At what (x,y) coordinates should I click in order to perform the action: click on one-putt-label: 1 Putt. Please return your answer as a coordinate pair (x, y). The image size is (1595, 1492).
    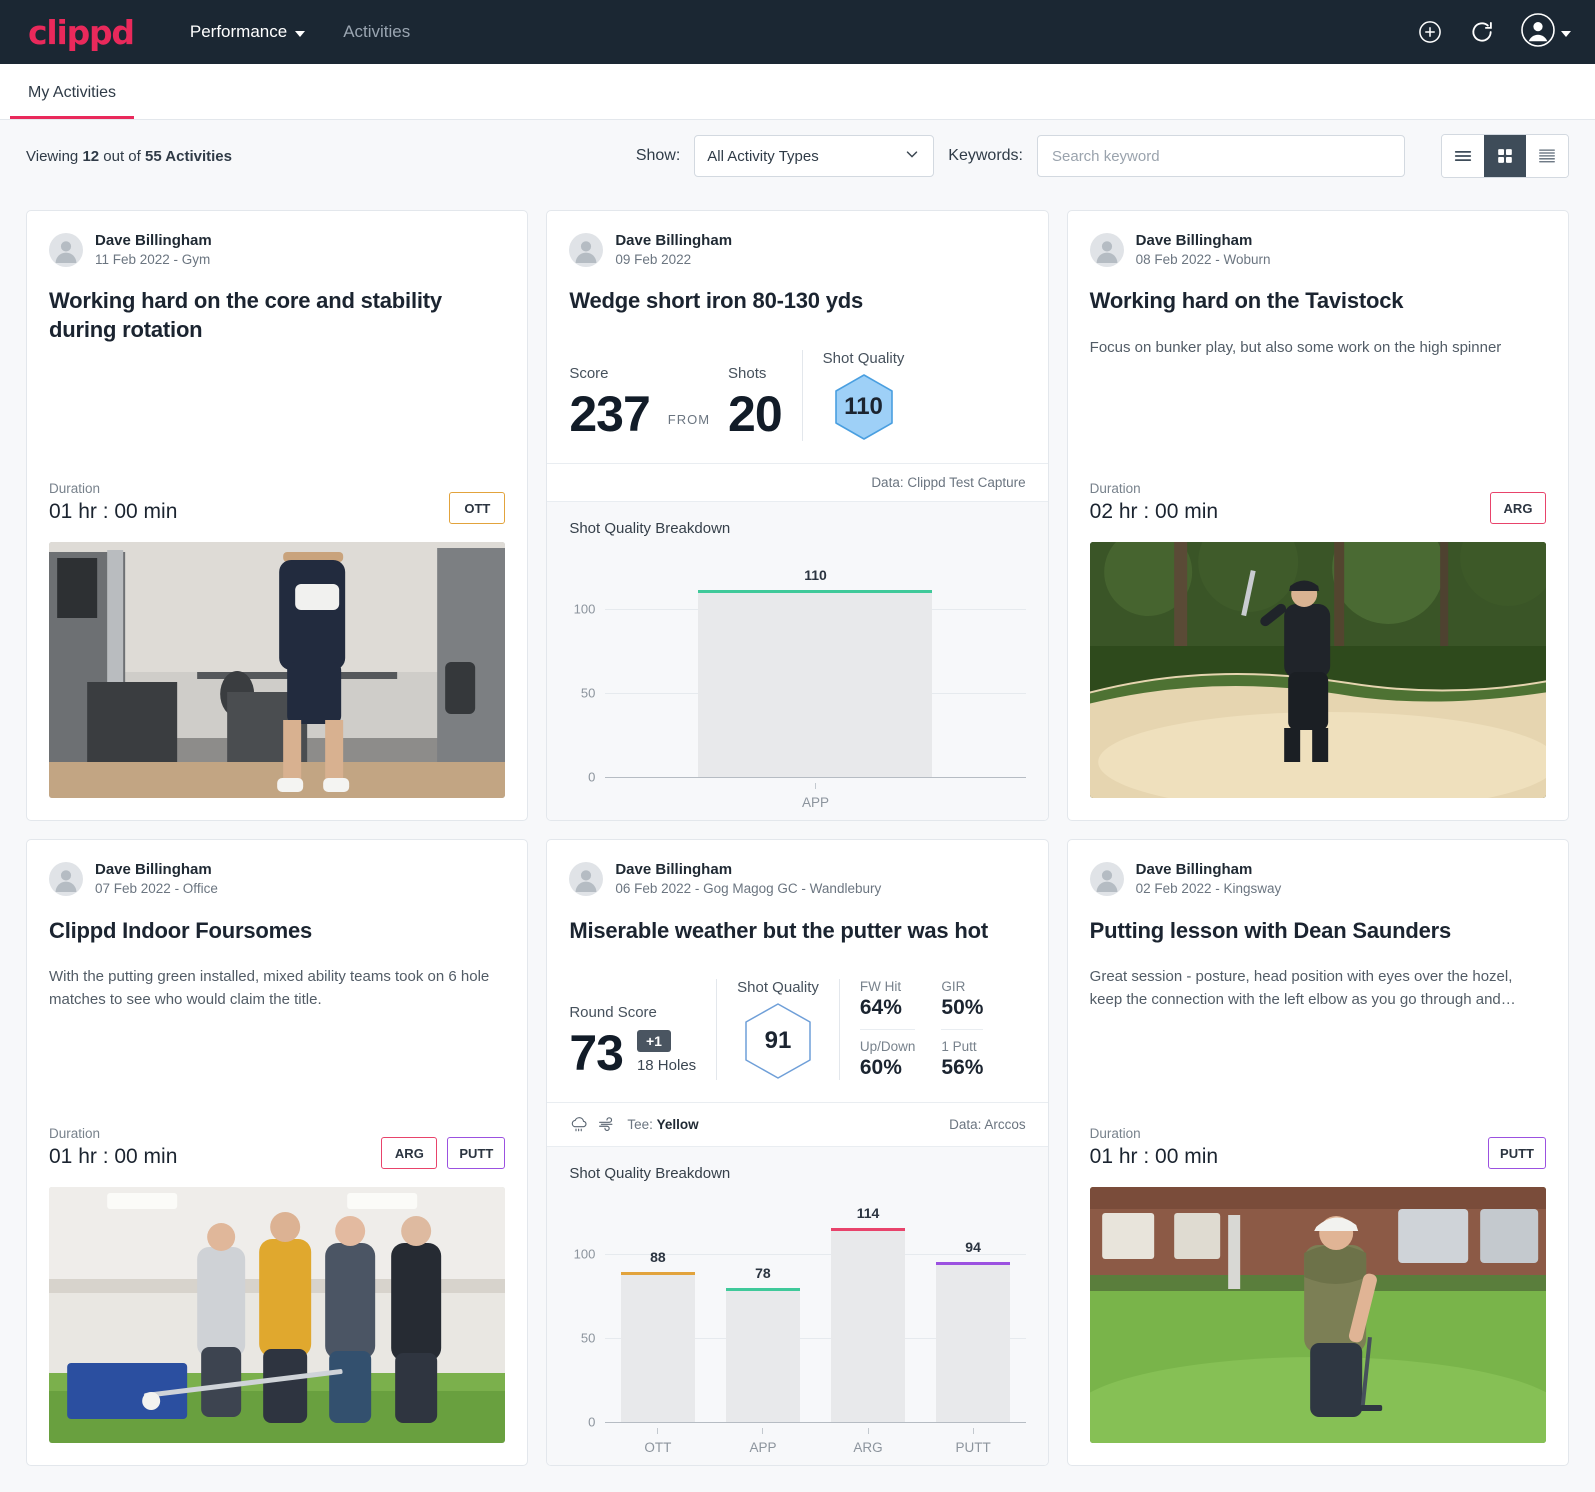
    Looking at the image, I should click on (959, 1047).